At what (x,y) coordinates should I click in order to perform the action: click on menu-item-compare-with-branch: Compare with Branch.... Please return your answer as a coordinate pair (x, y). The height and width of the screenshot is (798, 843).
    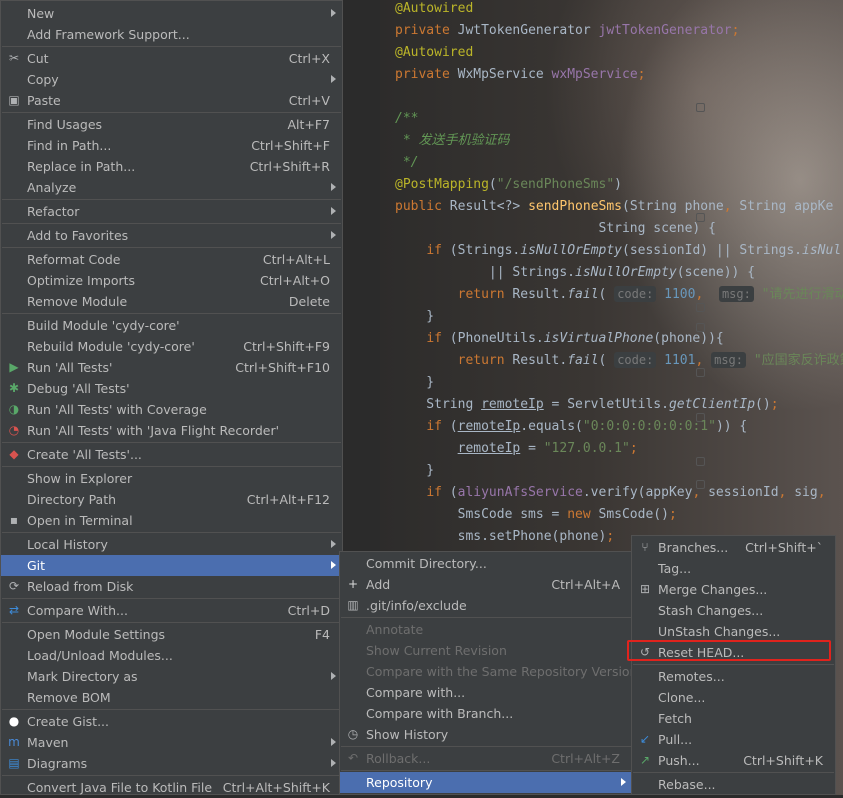
    Looking at the image, I should click on (486, 713).